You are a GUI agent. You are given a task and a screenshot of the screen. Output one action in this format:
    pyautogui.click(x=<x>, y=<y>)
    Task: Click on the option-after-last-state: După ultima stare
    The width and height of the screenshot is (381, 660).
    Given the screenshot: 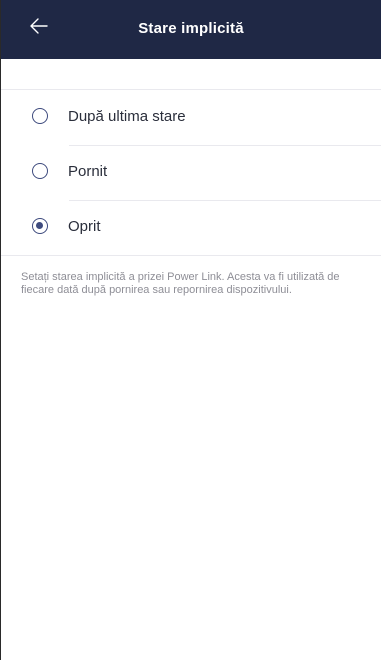 What is the action you would take?
    pyautogui.click(x=191, y=117)
    